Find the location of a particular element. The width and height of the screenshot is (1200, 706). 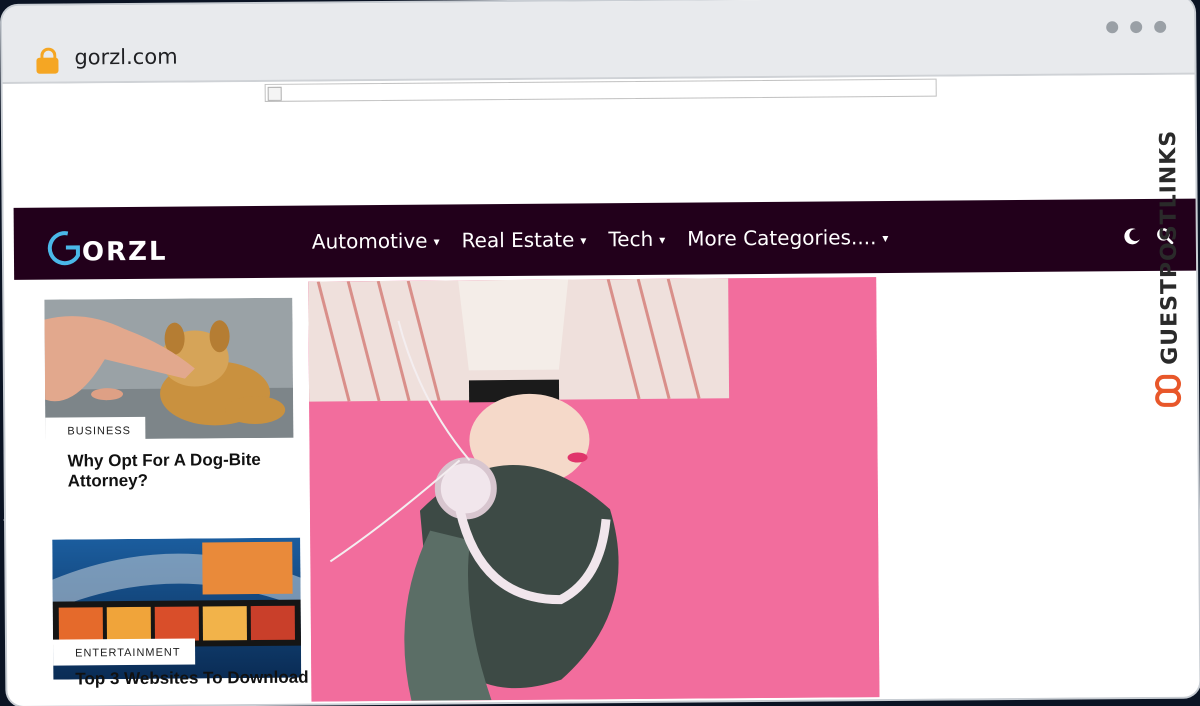

nav-more-categories: More Categories.... ▾ is located at coordinates (788, 238).